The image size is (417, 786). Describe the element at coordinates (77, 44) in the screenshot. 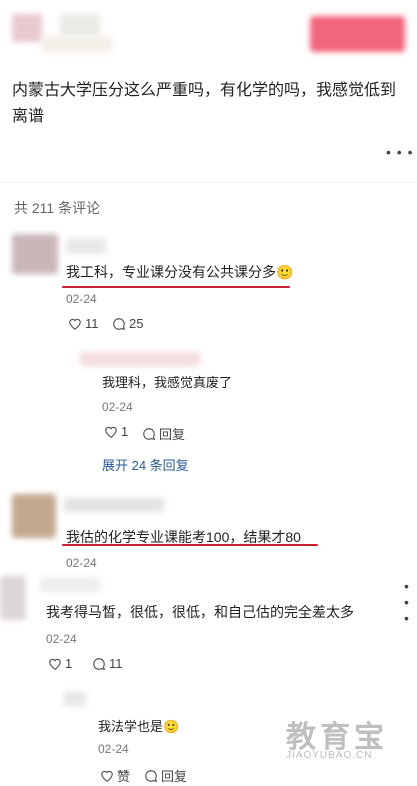

I see `header-meta` at that location.